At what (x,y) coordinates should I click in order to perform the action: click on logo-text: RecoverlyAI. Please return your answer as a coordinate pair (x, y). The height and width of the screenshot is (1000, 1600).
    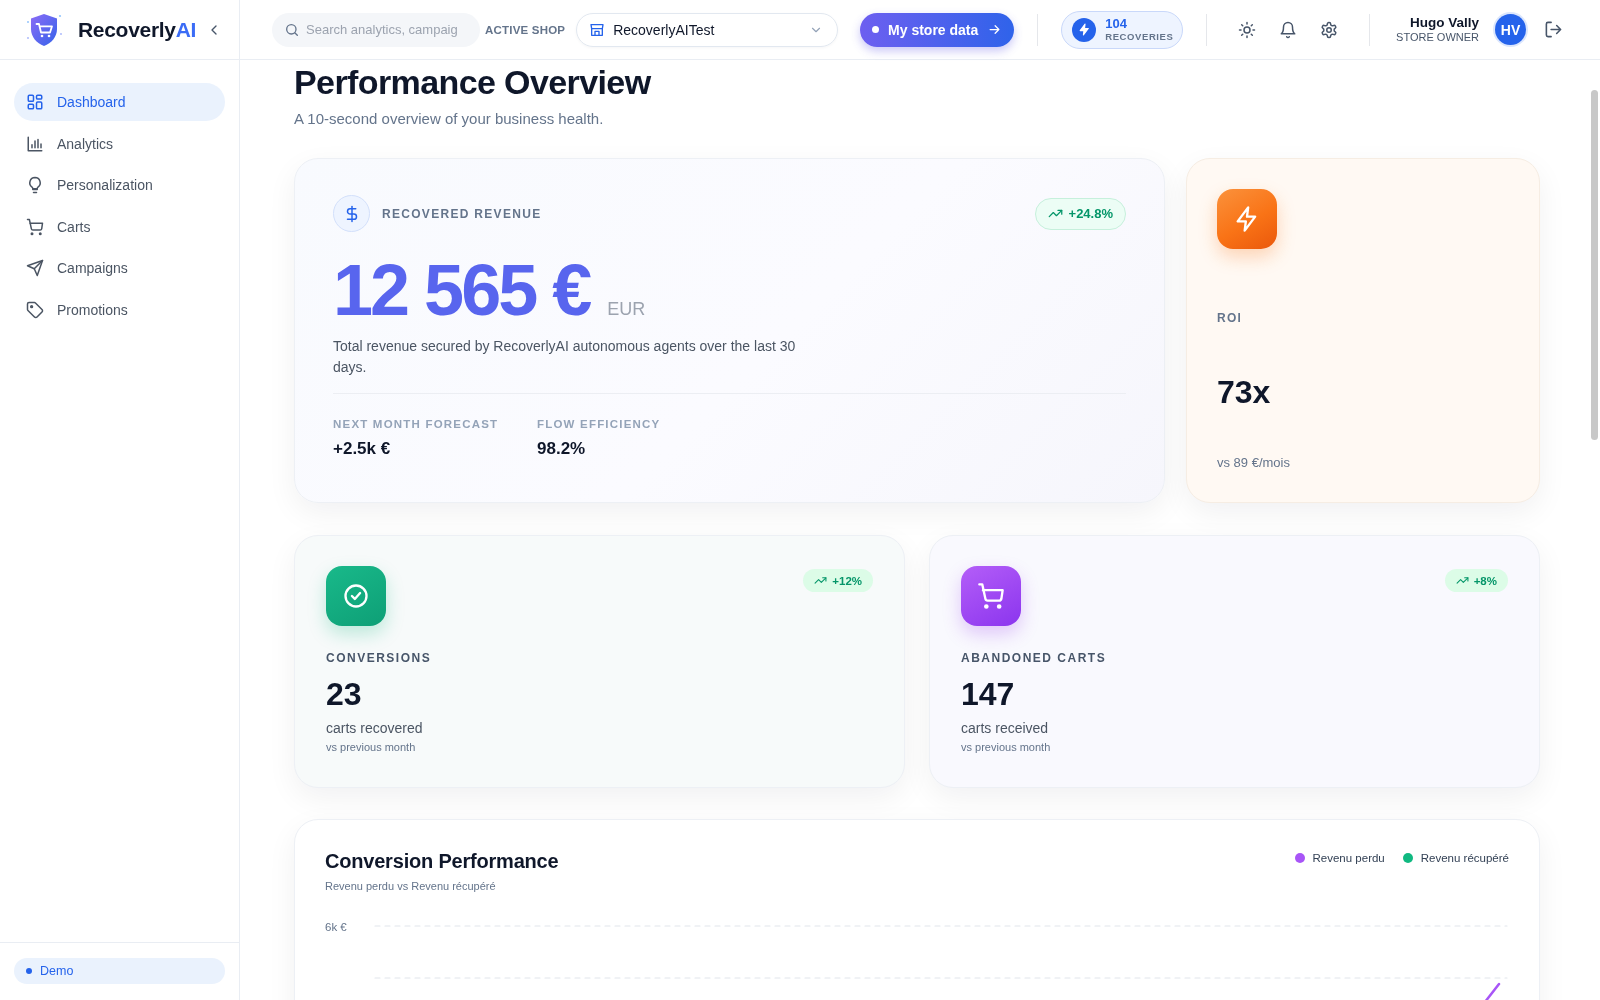
    Looking at the image, I should click on (137, 29).